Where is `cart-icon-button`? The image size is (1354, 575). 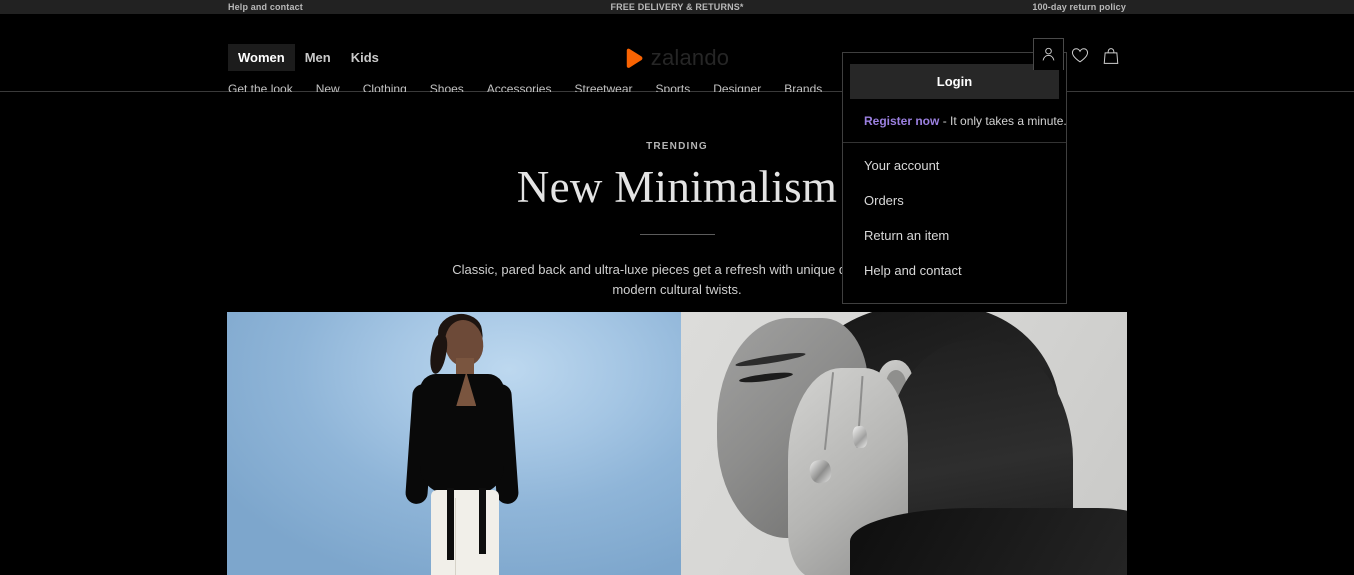
cart-icon-button is located at coordinates (1110, 56).